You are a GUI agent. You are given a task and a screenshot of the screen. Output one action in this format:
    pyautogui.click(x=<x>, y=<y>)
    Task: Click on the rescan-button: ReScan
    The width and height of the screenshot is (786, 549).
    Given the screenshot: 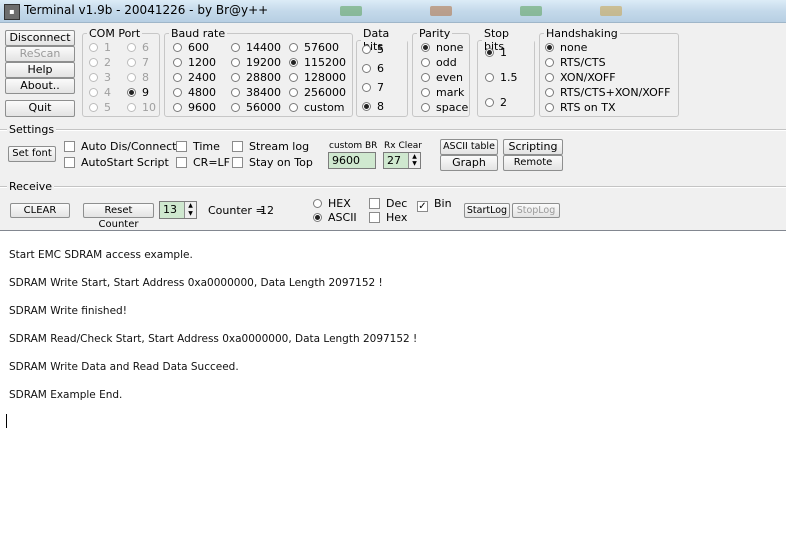 What is the action you would take?
    pyautogui.click(x=40, y=54)
    